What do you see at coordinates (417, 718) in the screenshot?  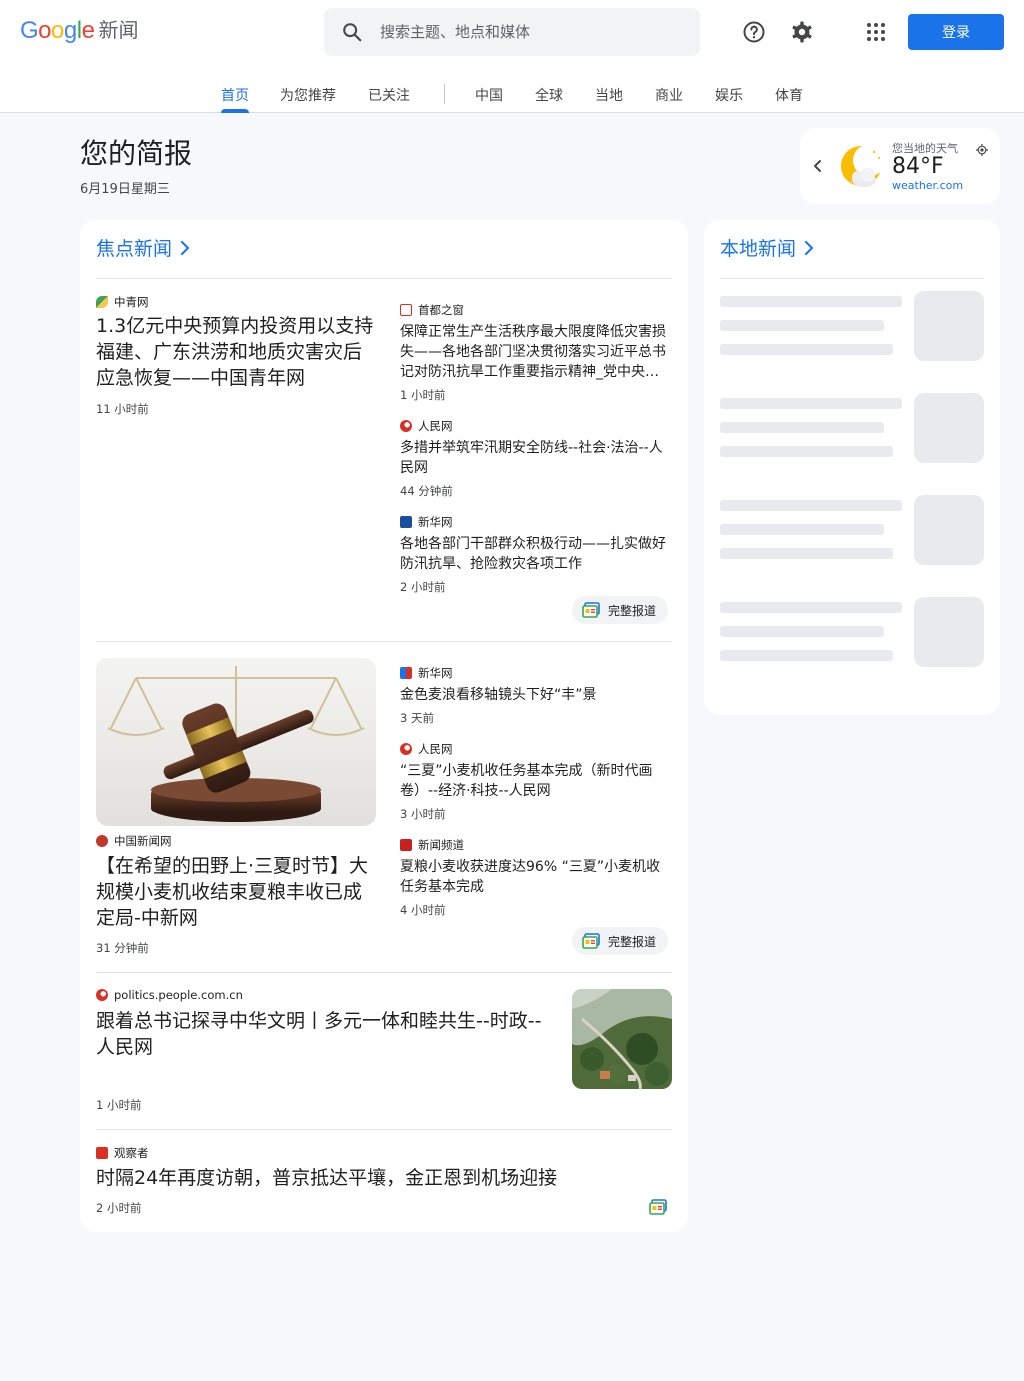 I see `timestamp: 3 天前` at bounding box center [417, 718].